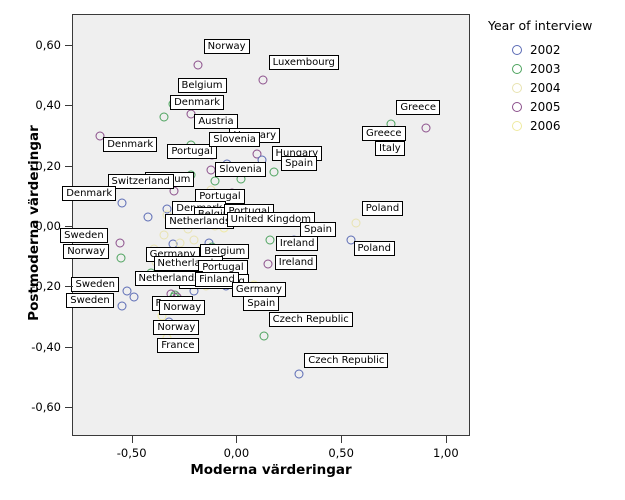  I want to click on legend-item-label: 2005, so click(545, 106).